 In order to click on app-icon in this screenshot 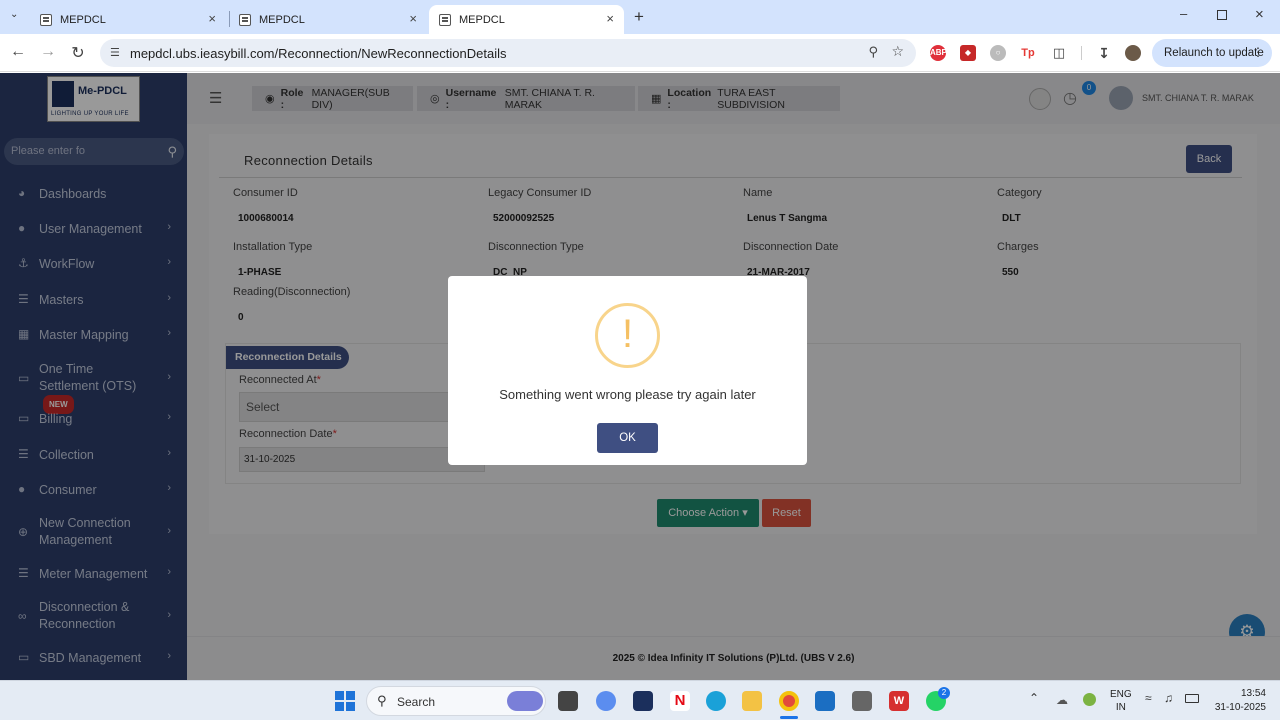, I will do `click(643, 701)`.